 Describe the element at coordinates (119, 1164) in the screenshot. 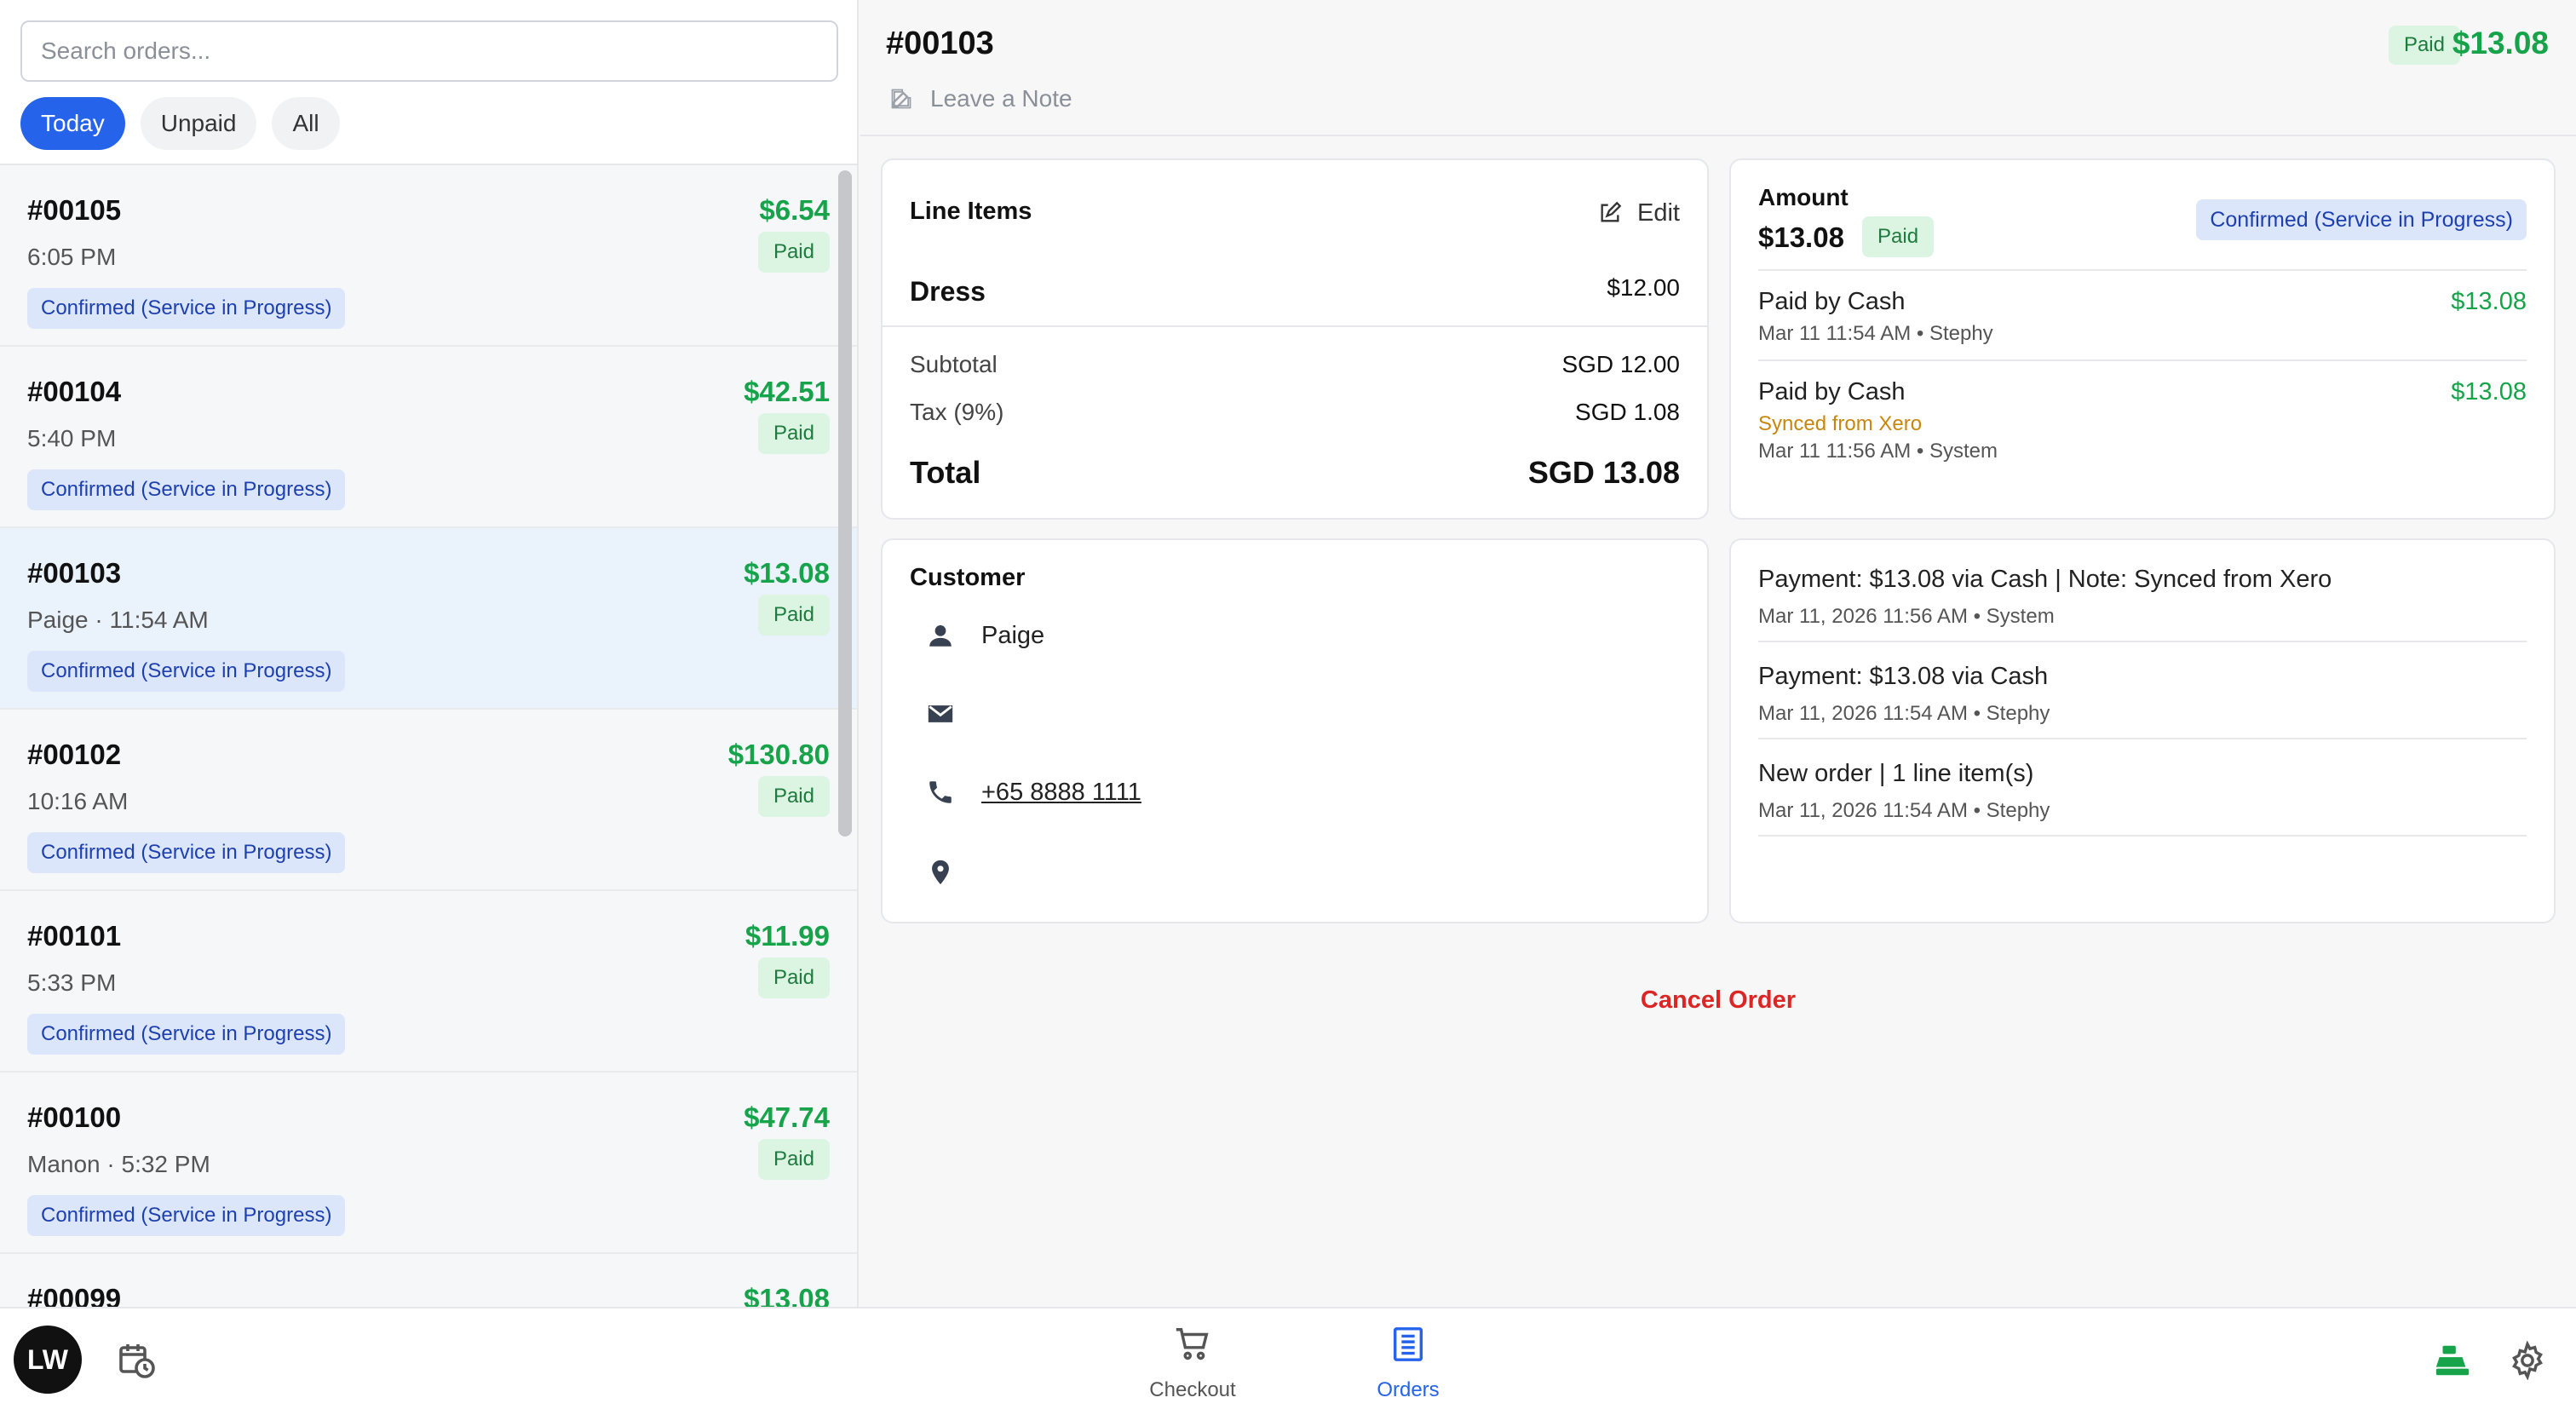

I see `order-time: Manon · 5:32 PM` at that location.